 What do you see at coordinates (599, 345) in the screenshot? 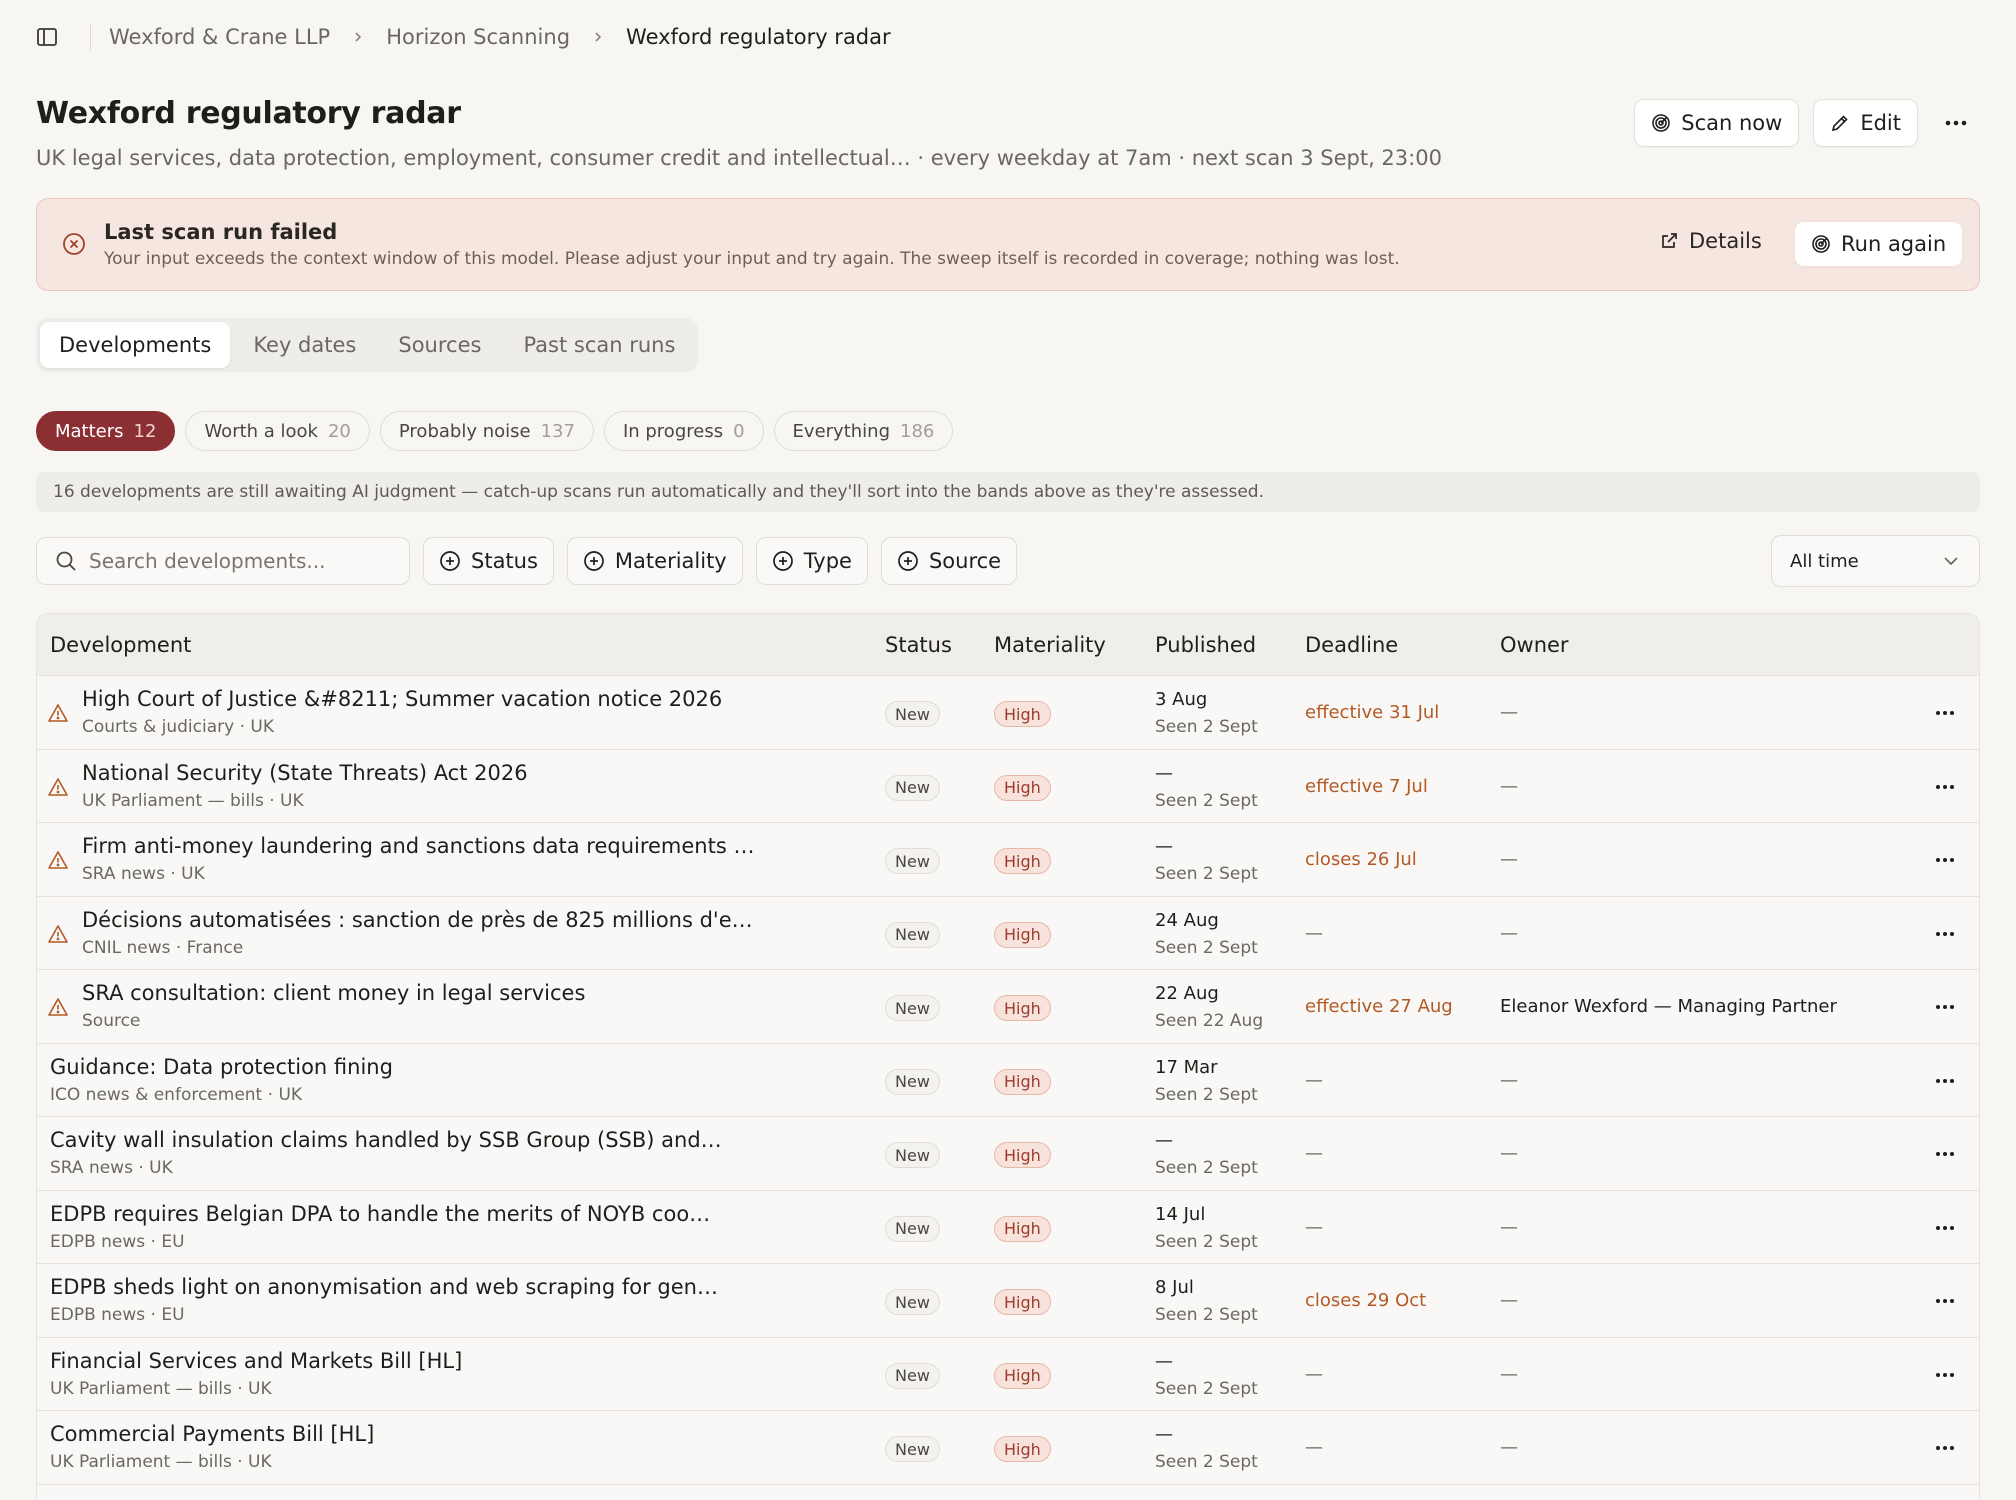
I see `tab-past-scan-runs: Past scan runs` at bounding box center [599, 345].